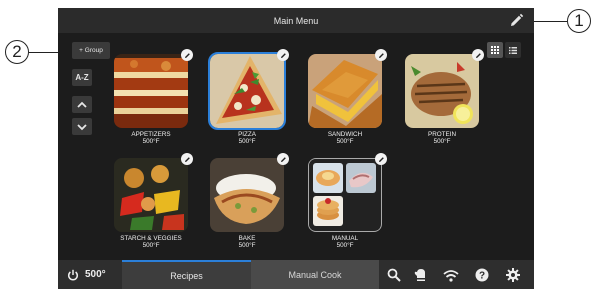 Image resolution: width=594 pixels, height=293 pixels. I want to click on power-icon, so click(73, 274).